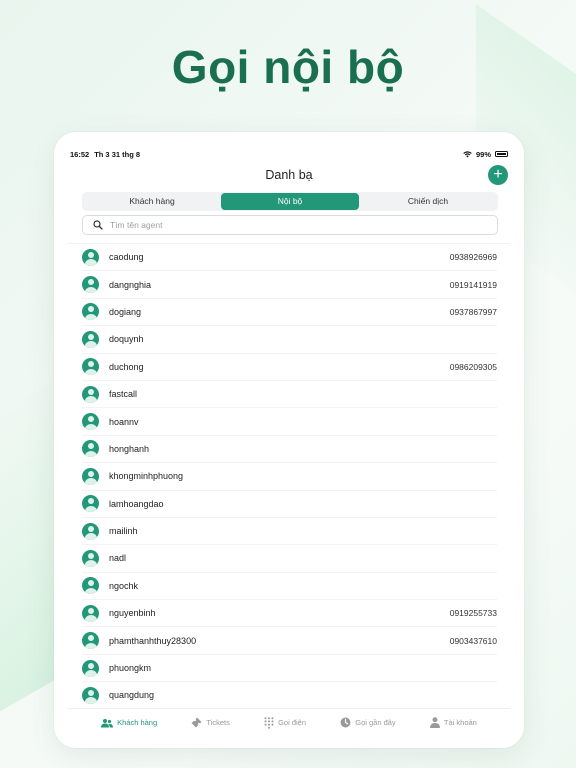 The height and width of the screenshot is (768, 576). What do you see at coordinates (289, 696) in the screenshot?
I see `list-item: quangdung` at bounding box center [289, 696].